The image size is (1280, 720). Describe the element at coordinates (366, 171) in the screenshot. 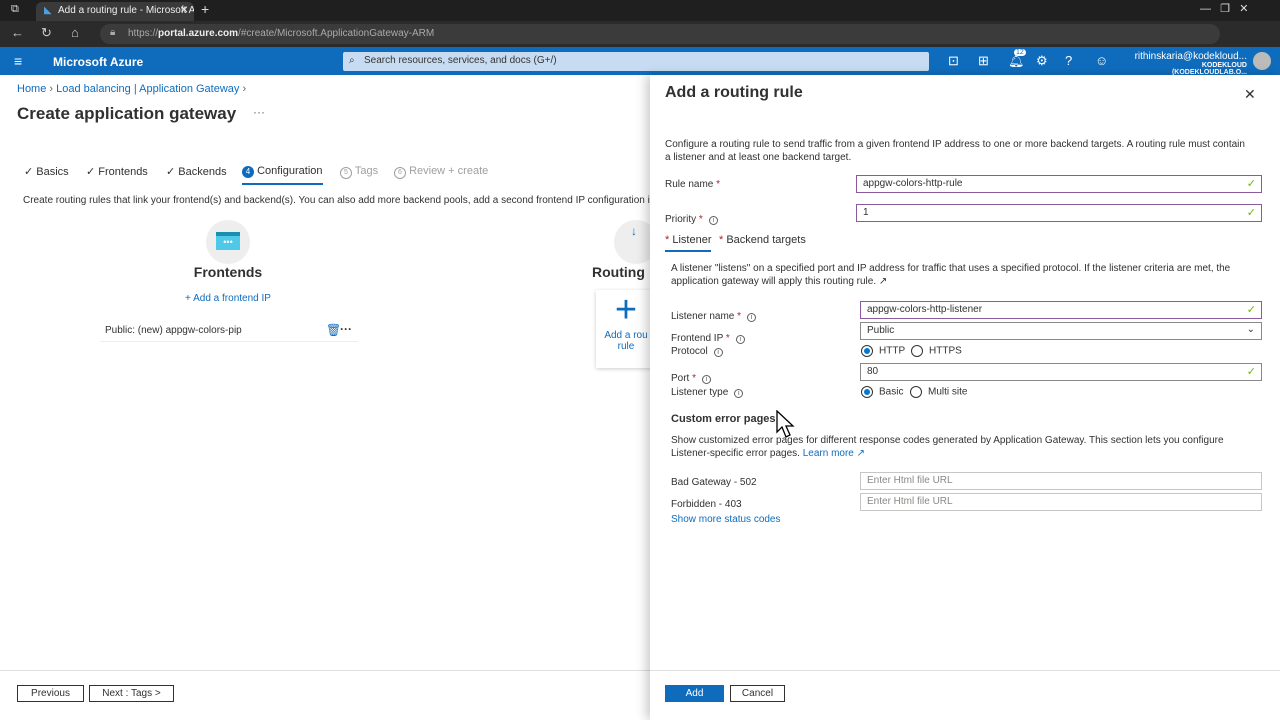

I see `step-label: Tags` at that location.